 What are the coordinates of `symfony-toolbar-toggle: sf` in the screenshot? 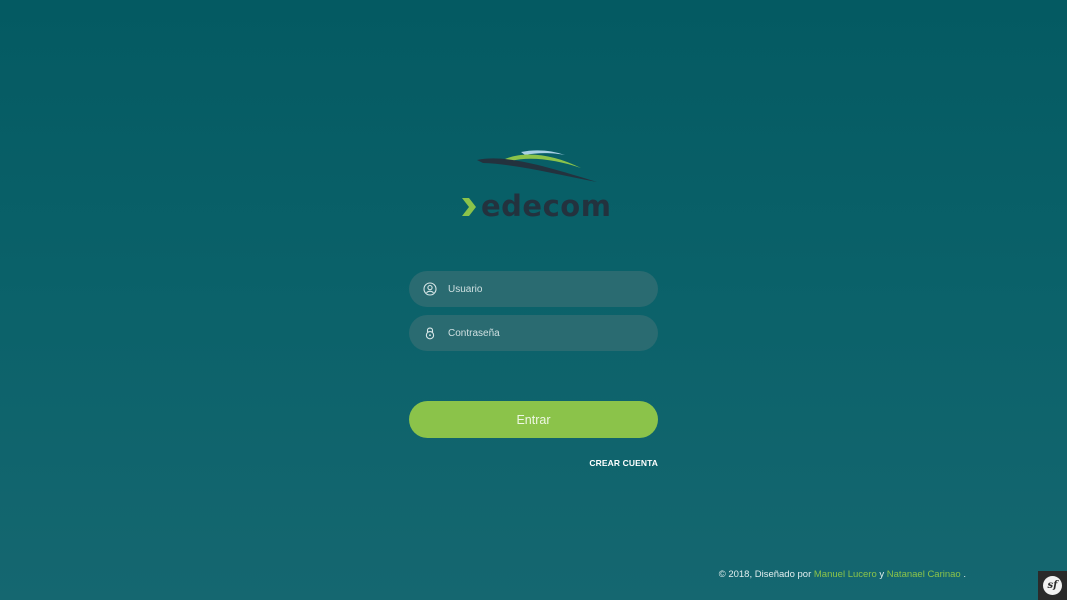 It's located at (1052, 585).